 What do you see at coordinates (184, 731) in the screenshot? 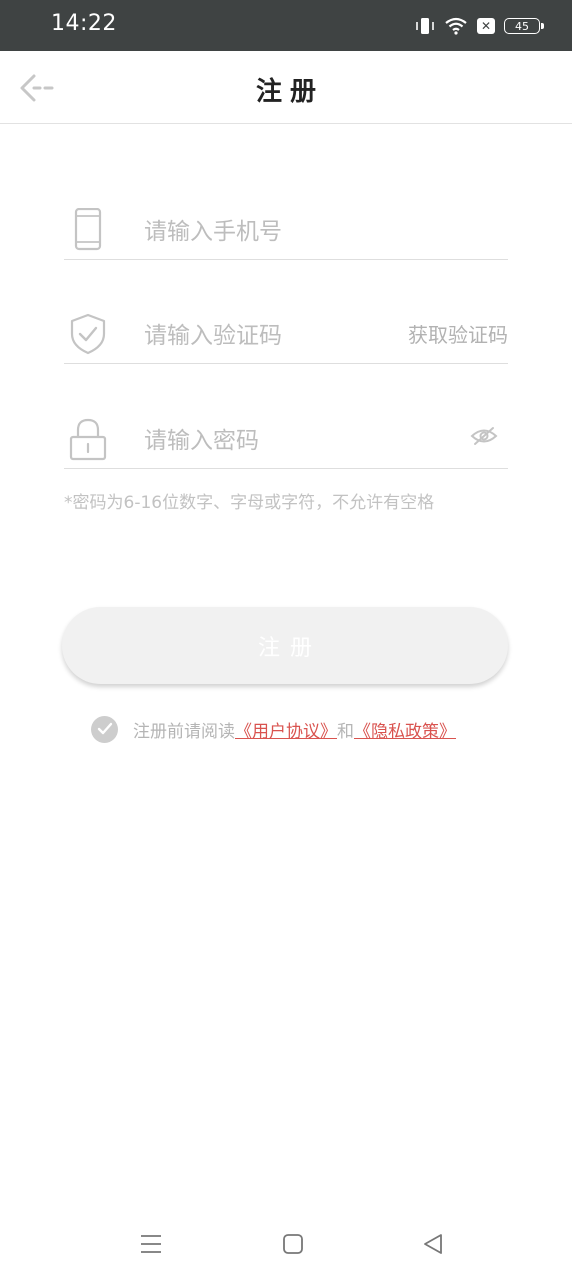
I see `agreement-prefix: 注册前请阅读` at bounding box center [184, 731].